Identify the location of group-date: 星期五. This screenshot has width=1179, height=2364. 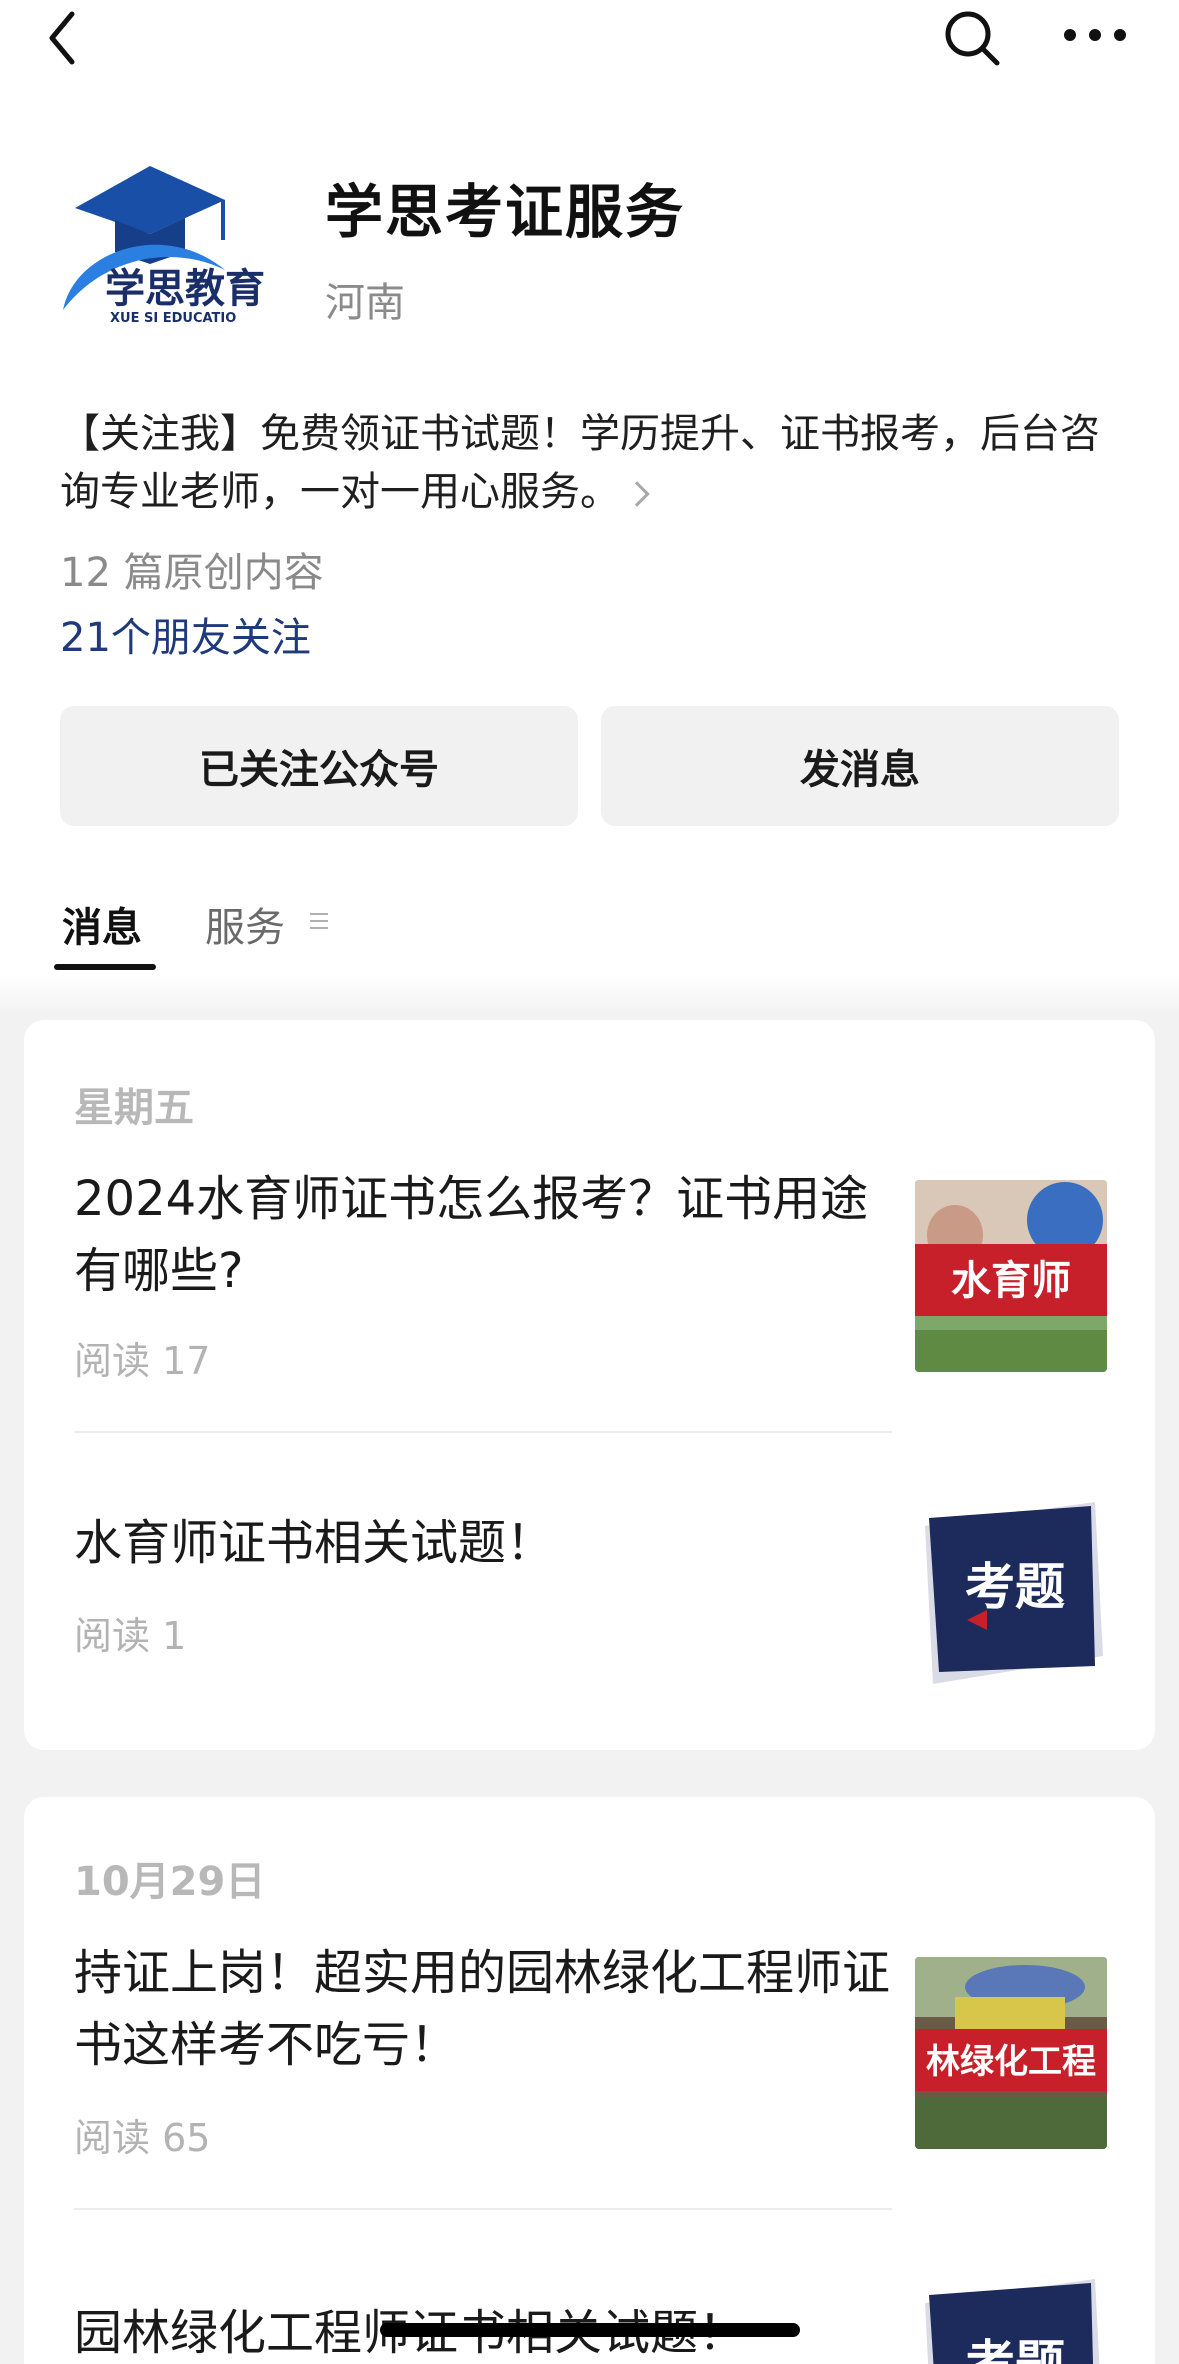
(134, 1108).